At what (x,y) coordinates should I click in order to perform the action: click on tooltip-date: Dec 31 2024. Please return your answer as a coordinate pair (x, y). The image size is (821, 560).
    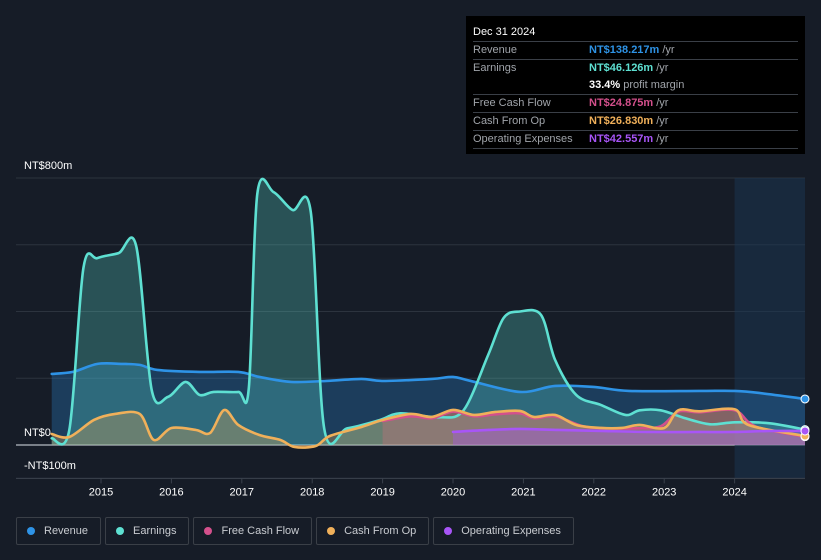
    Looking at the image, I should click on (635, 33).